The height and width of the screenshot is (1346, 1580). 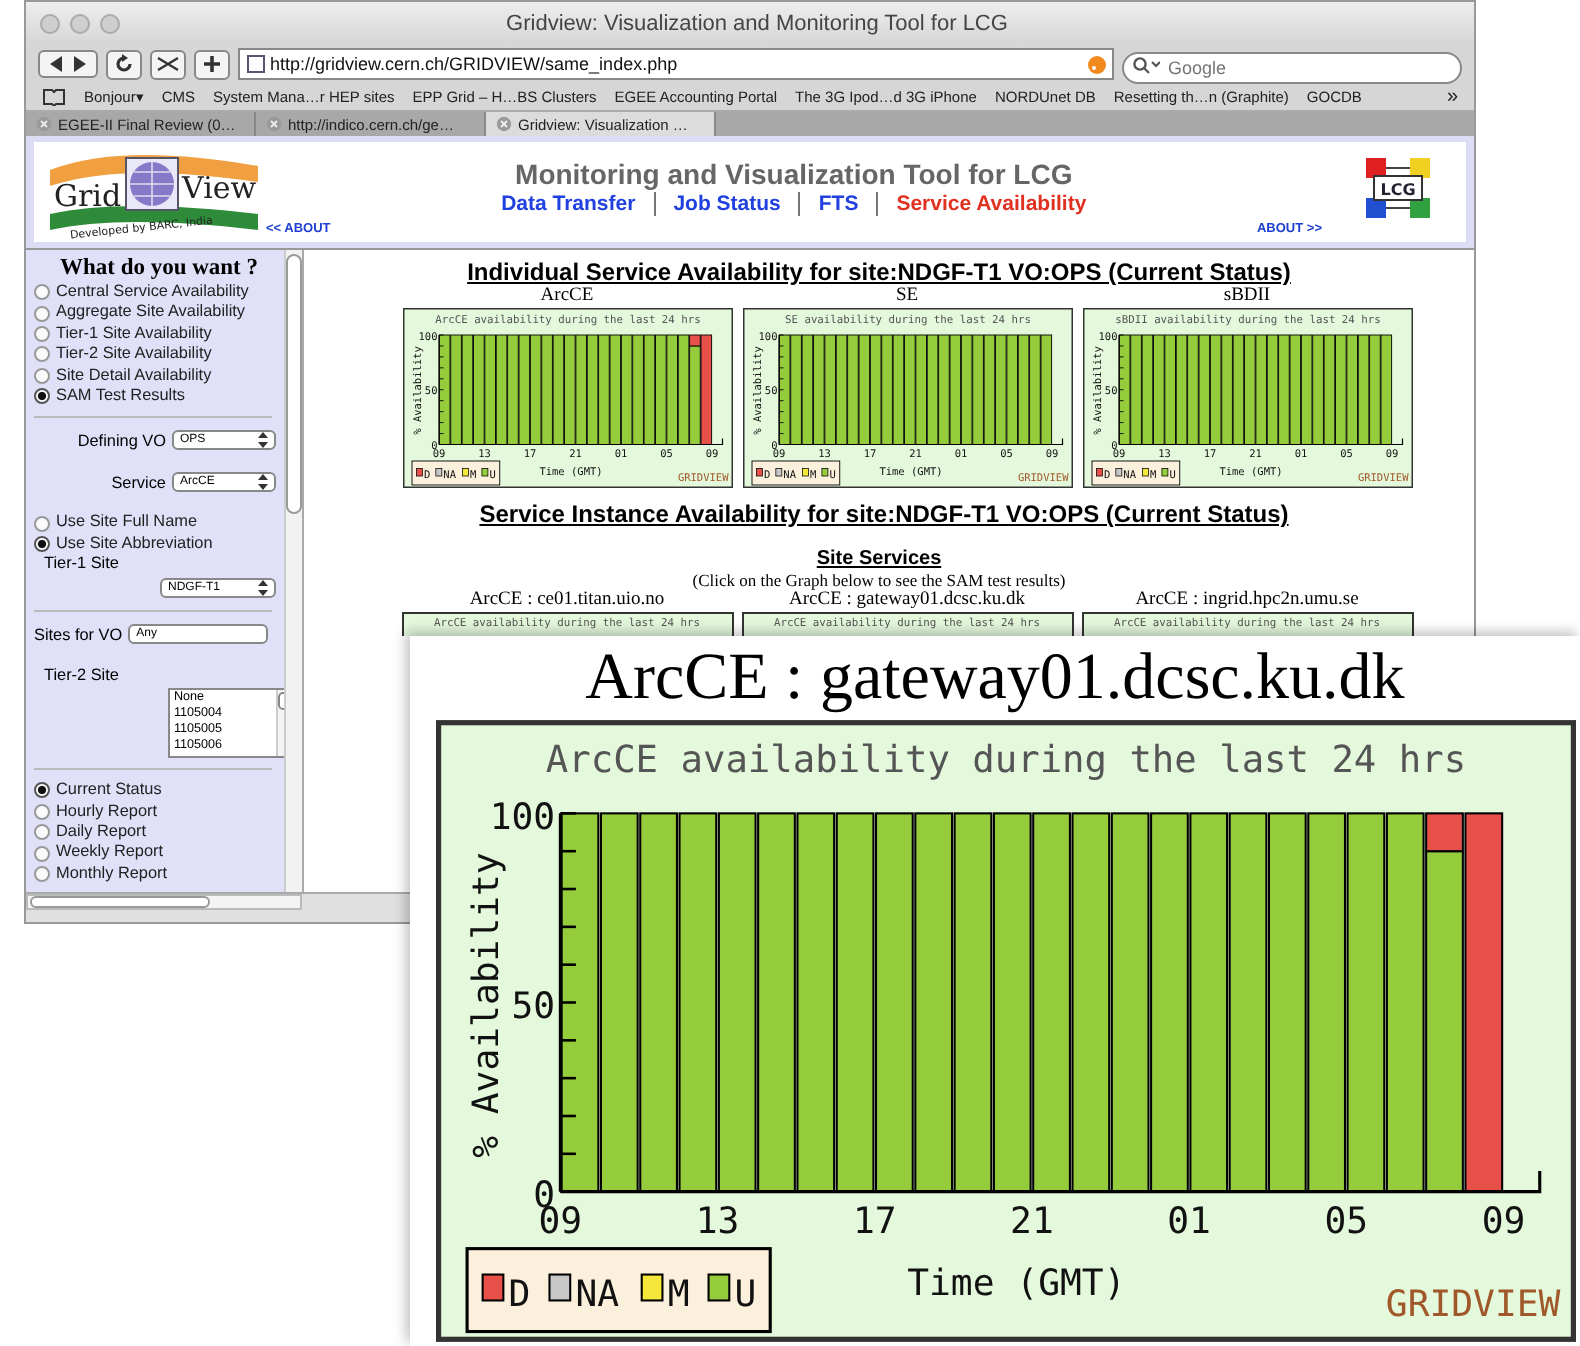 What do you see at coordinates (1097, 64) in the screenshot?
I see `rss-icon` at bounding box center [1097, 64].